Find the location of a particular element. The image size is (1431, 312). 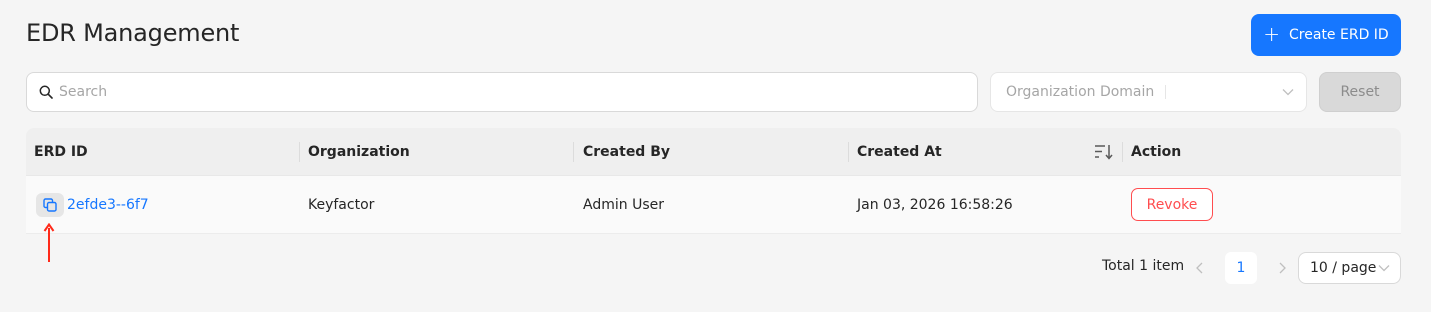

page-number-button: 1 is located at coordinates (1241, 268).